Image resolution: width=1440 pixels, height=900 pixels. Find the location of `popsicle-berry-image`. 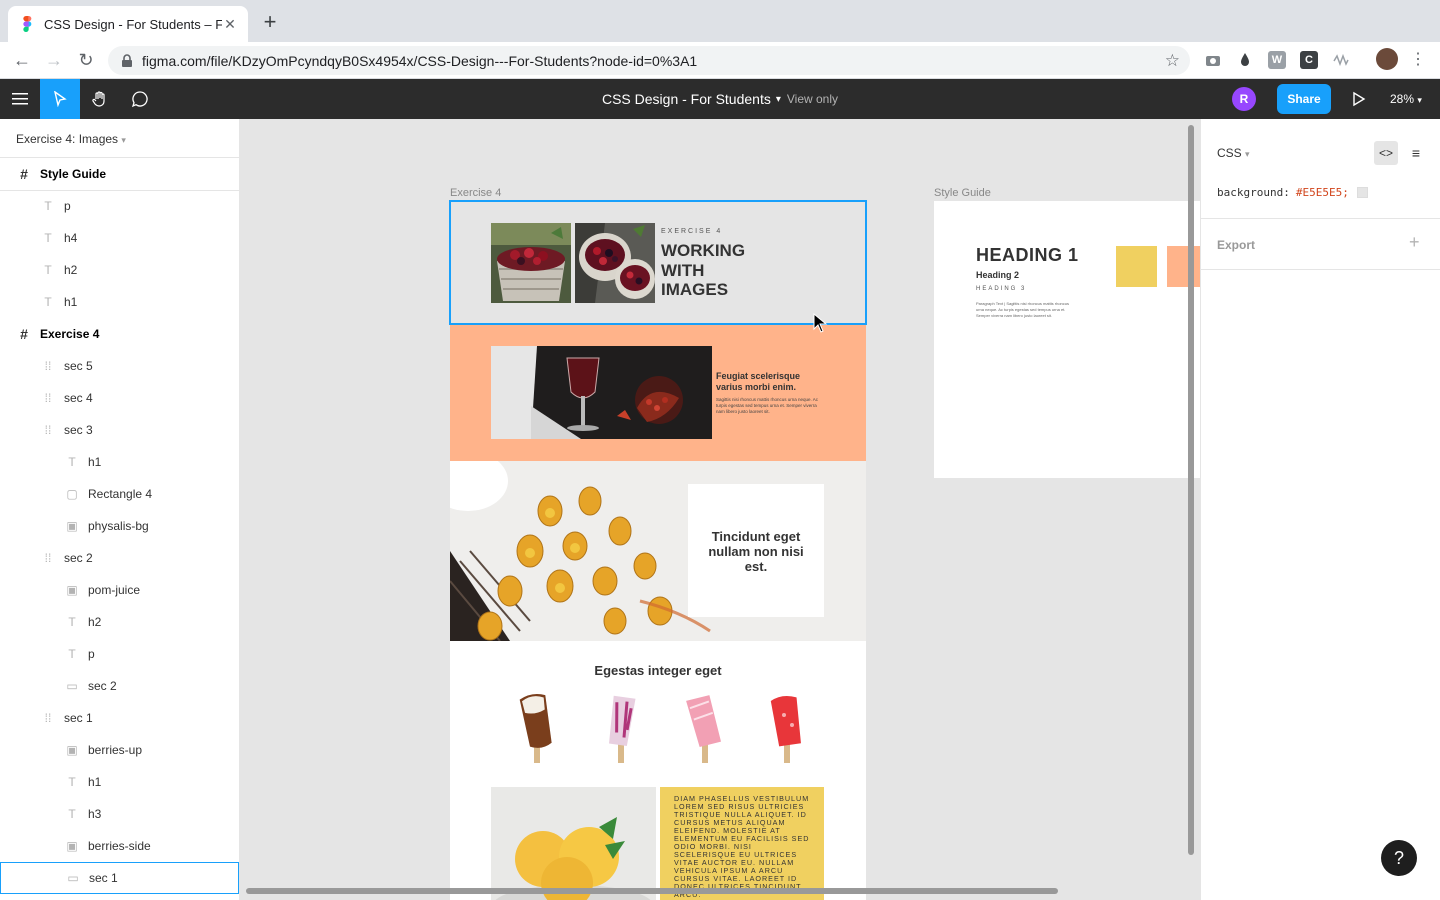

popsicle-berry-image is located at coordinates (621, 729).